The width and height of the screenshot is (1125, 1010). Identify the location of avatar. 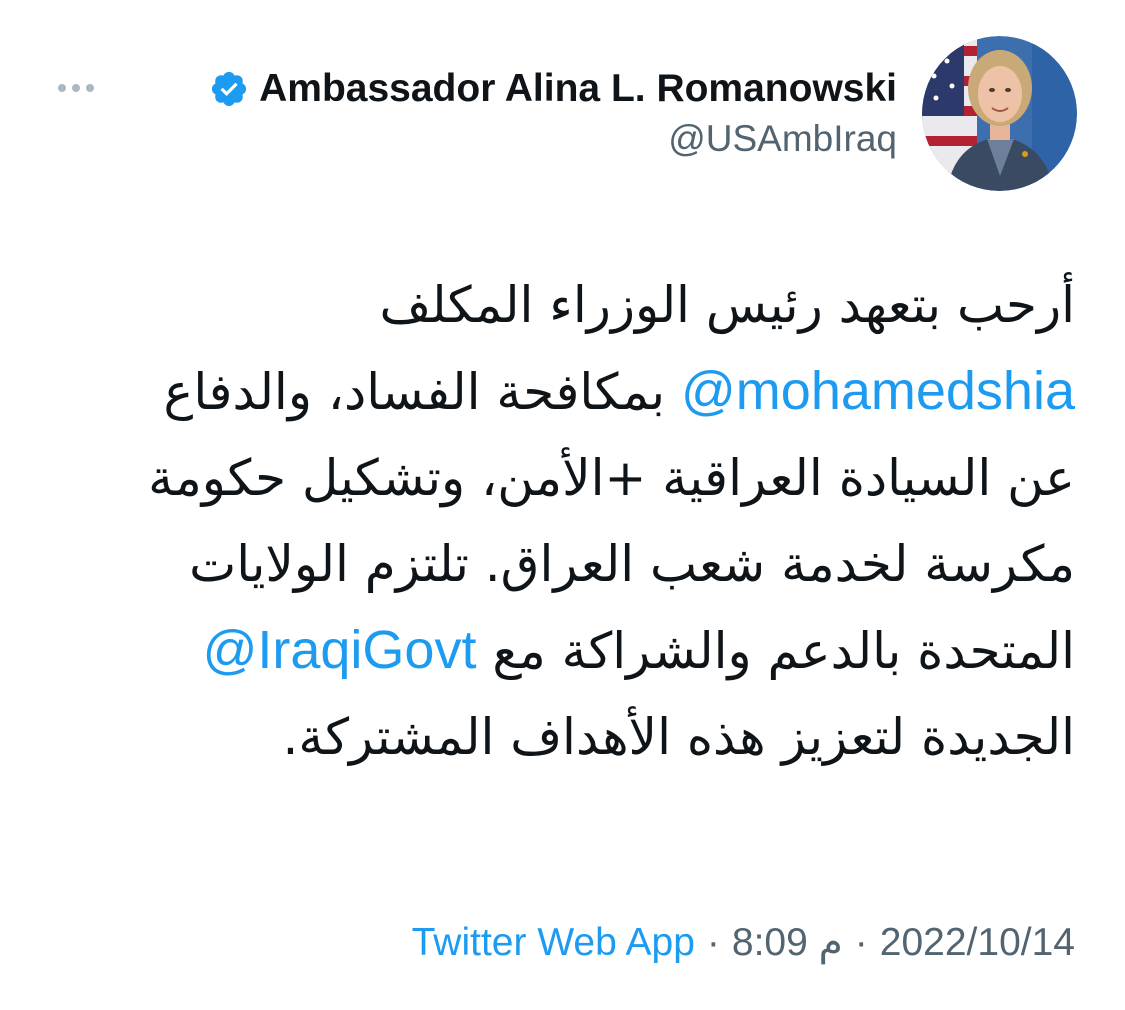
(999, 113).